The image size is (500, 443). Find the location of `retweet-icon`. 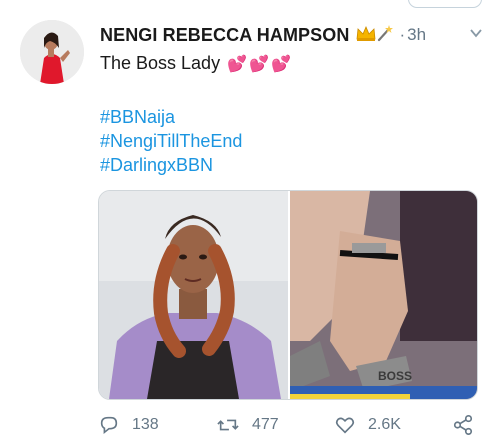

retweet-icon is located at coordinates (228, 425).